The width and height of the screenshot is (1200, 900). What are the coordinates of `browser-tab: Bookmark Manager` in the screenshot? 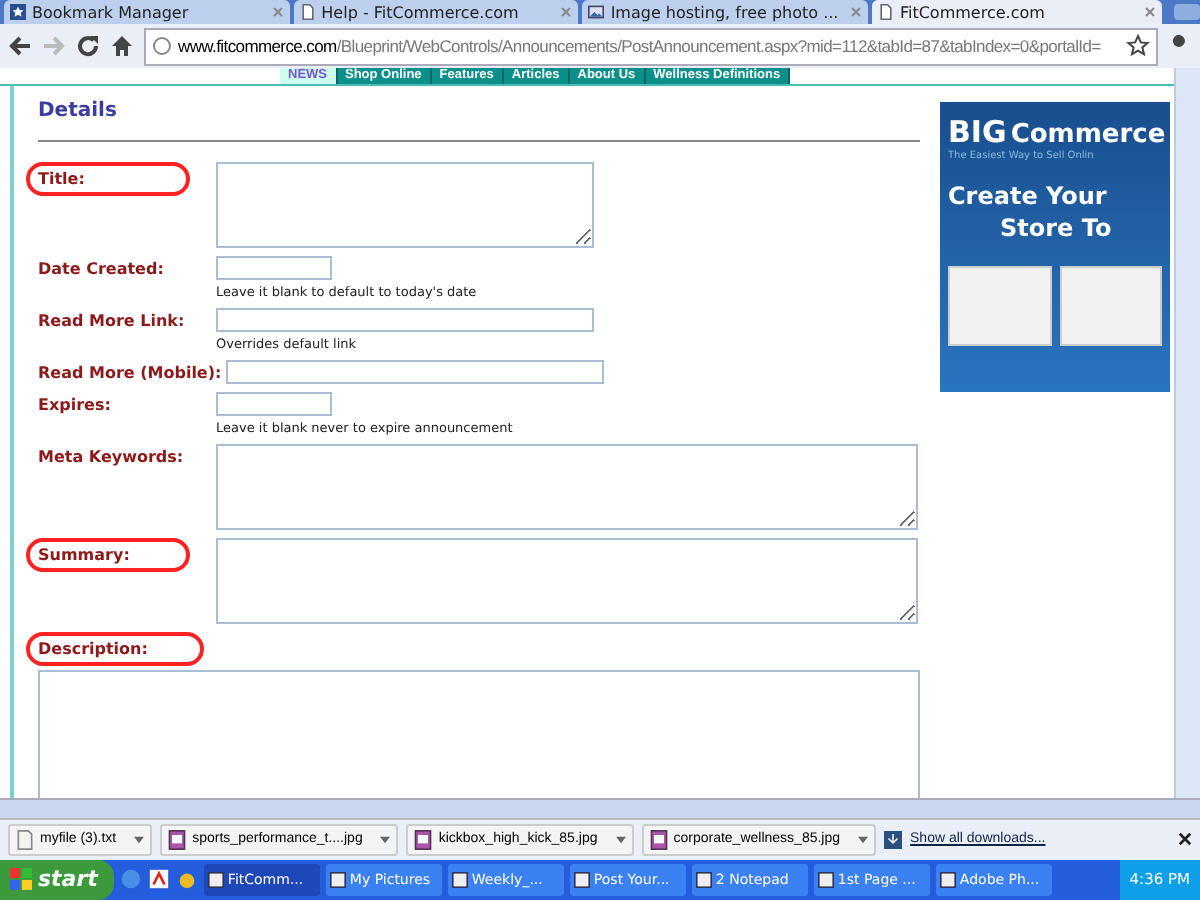 It's located at (147, 12).